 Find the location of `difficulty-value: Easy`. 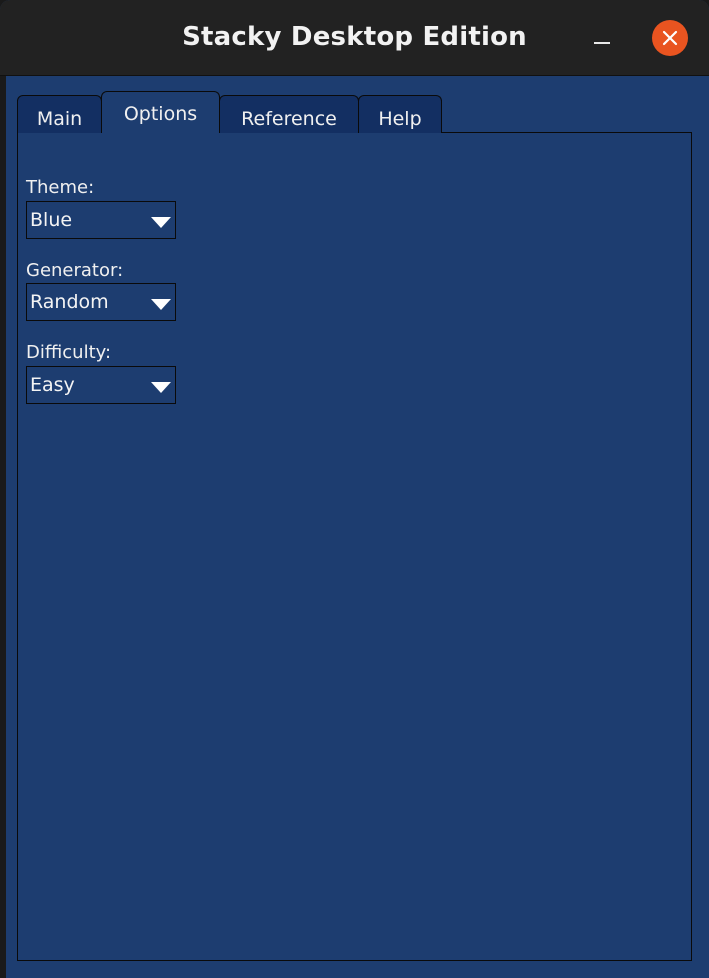

difficulty-value: Easy is located at coordinates (52, 385).